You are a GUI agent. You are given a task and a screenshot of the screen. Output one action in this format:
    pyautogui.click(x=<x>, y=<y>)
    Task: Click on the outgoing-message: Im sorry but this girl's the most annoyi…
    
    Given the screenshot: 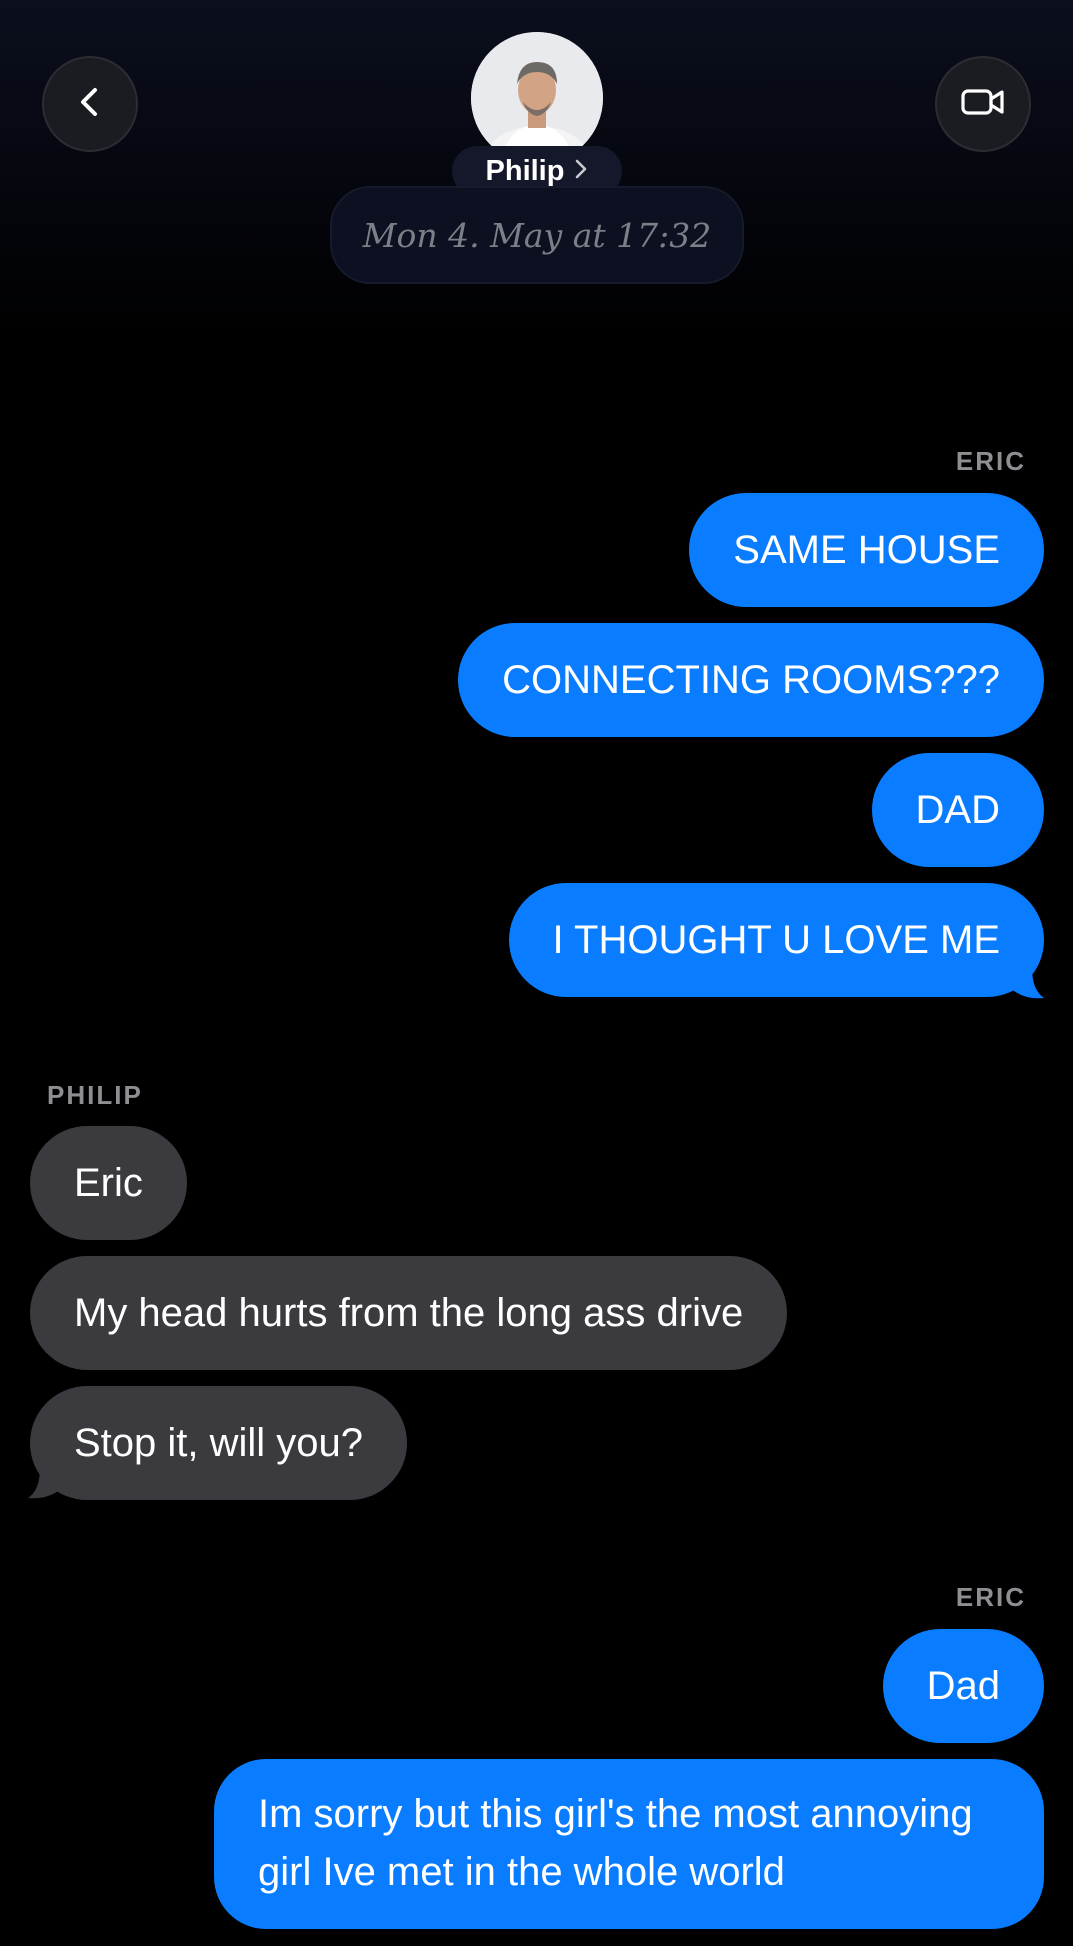 What is the action you would take?
    pyautogui.click(x=629, y=1844)
    